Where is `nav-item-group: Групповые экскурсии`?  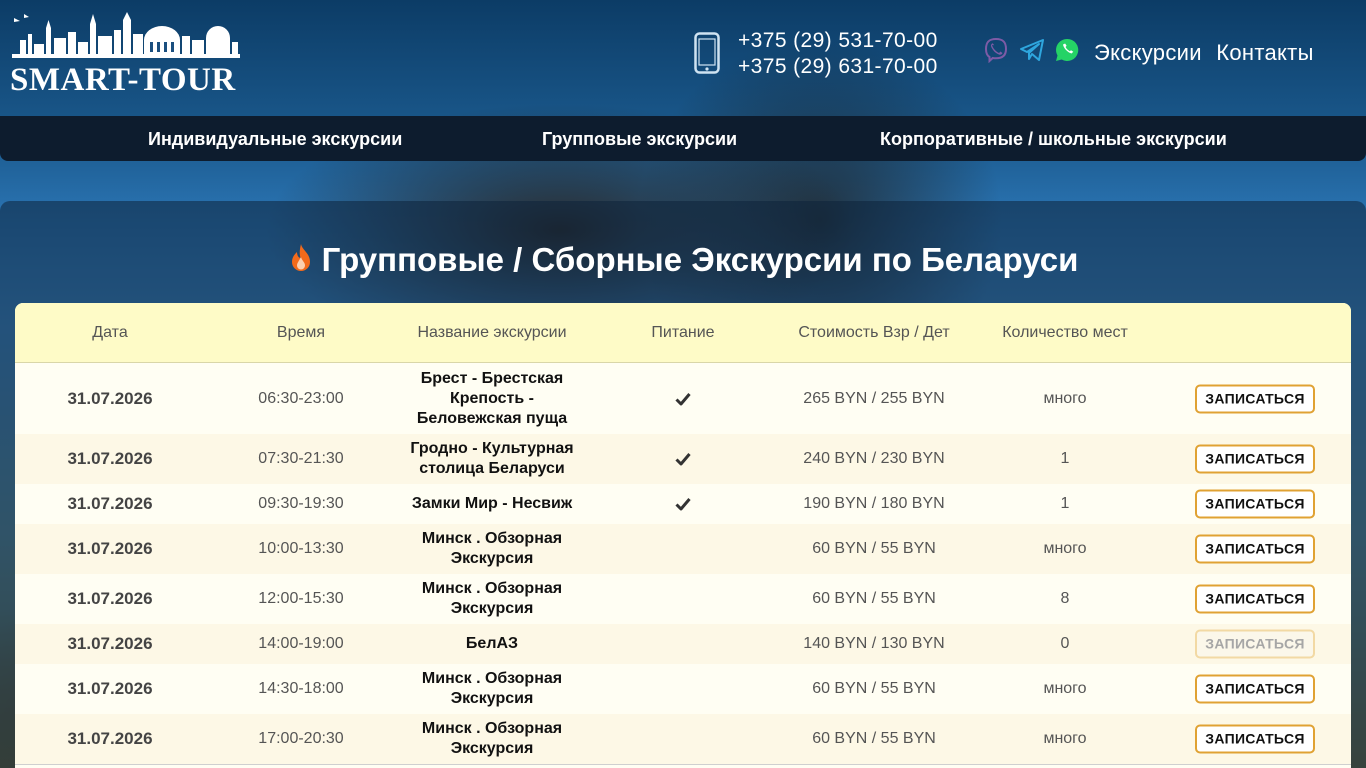
nav-item-group: Групповые экскурсии is located at coordinates (639, 139).